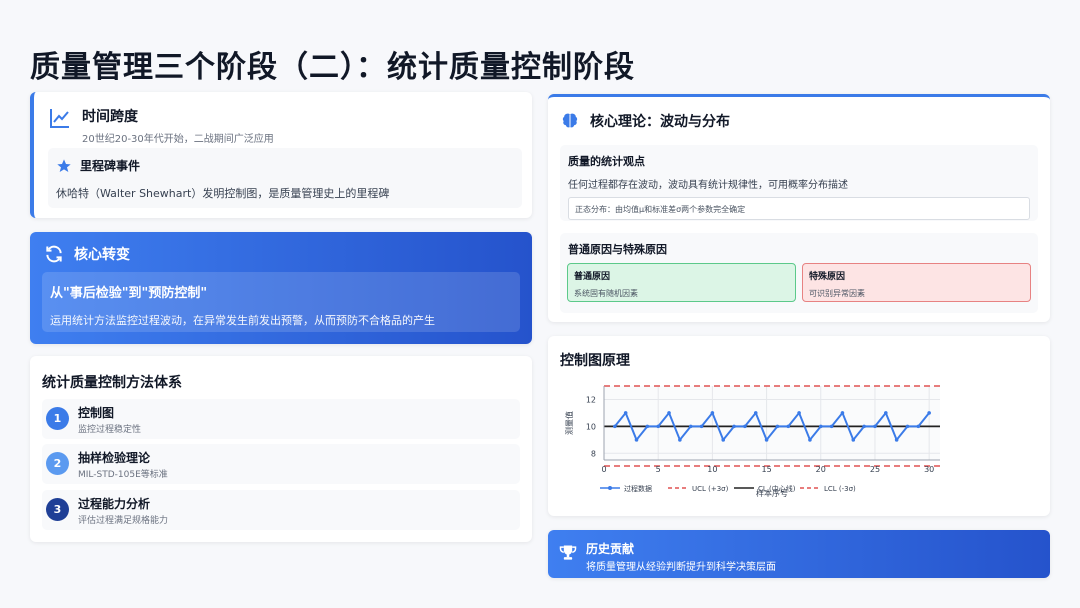  What do you see at coordinates (766, 469) in the screenshot?
I see `x-tick-label: 15` at bounding box center [766, 469].